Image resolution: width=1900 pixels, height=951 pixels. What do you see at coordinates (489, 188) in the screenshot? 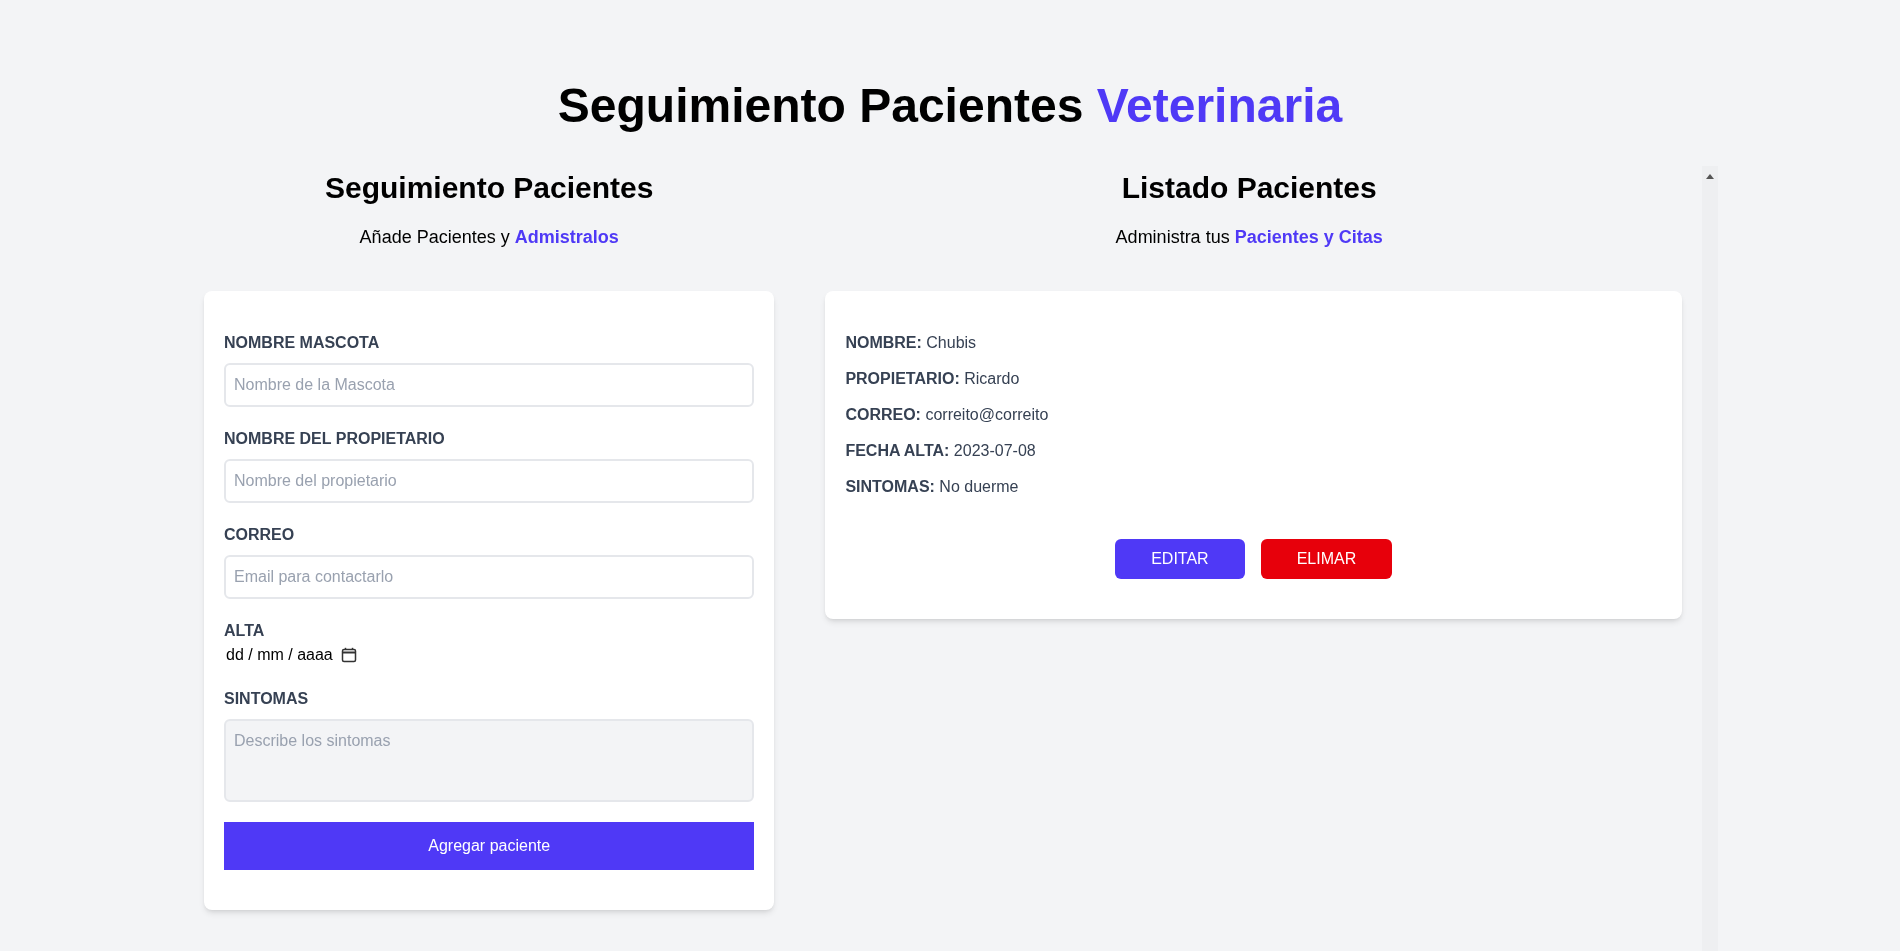
I see `section-heading: Seguimiento Pacientes` at bounding box center [489, 188].